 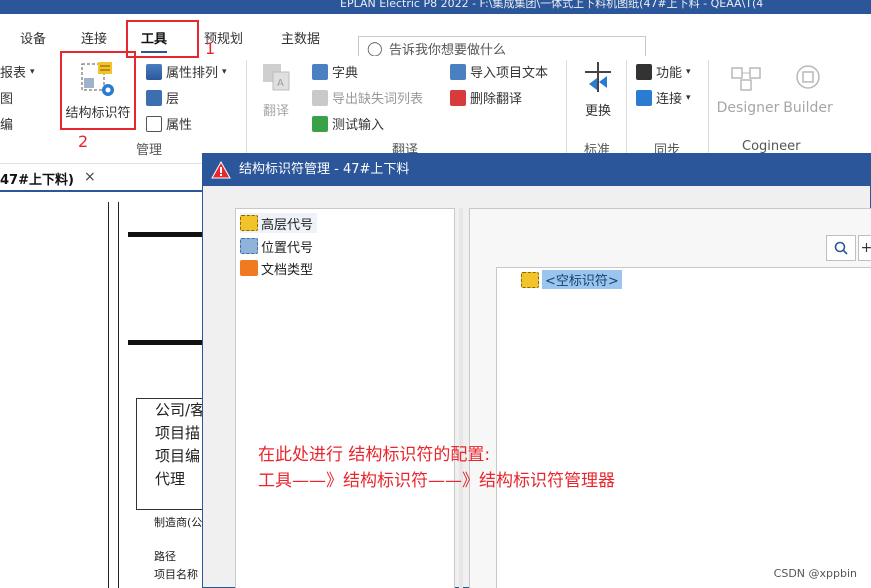 I want to click on empty-identifier-node: <空标识符>, so click(x=571, y=279).